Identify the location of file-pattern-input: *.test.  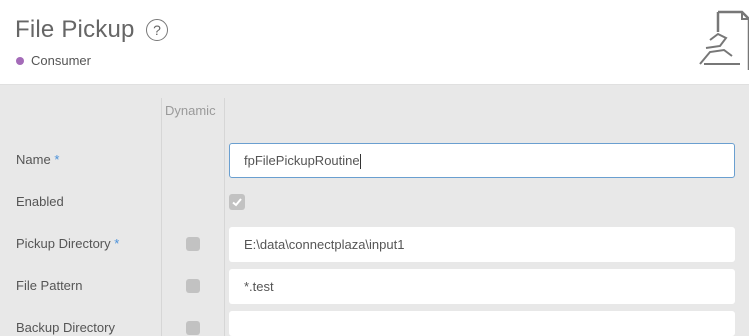
(482, 286).